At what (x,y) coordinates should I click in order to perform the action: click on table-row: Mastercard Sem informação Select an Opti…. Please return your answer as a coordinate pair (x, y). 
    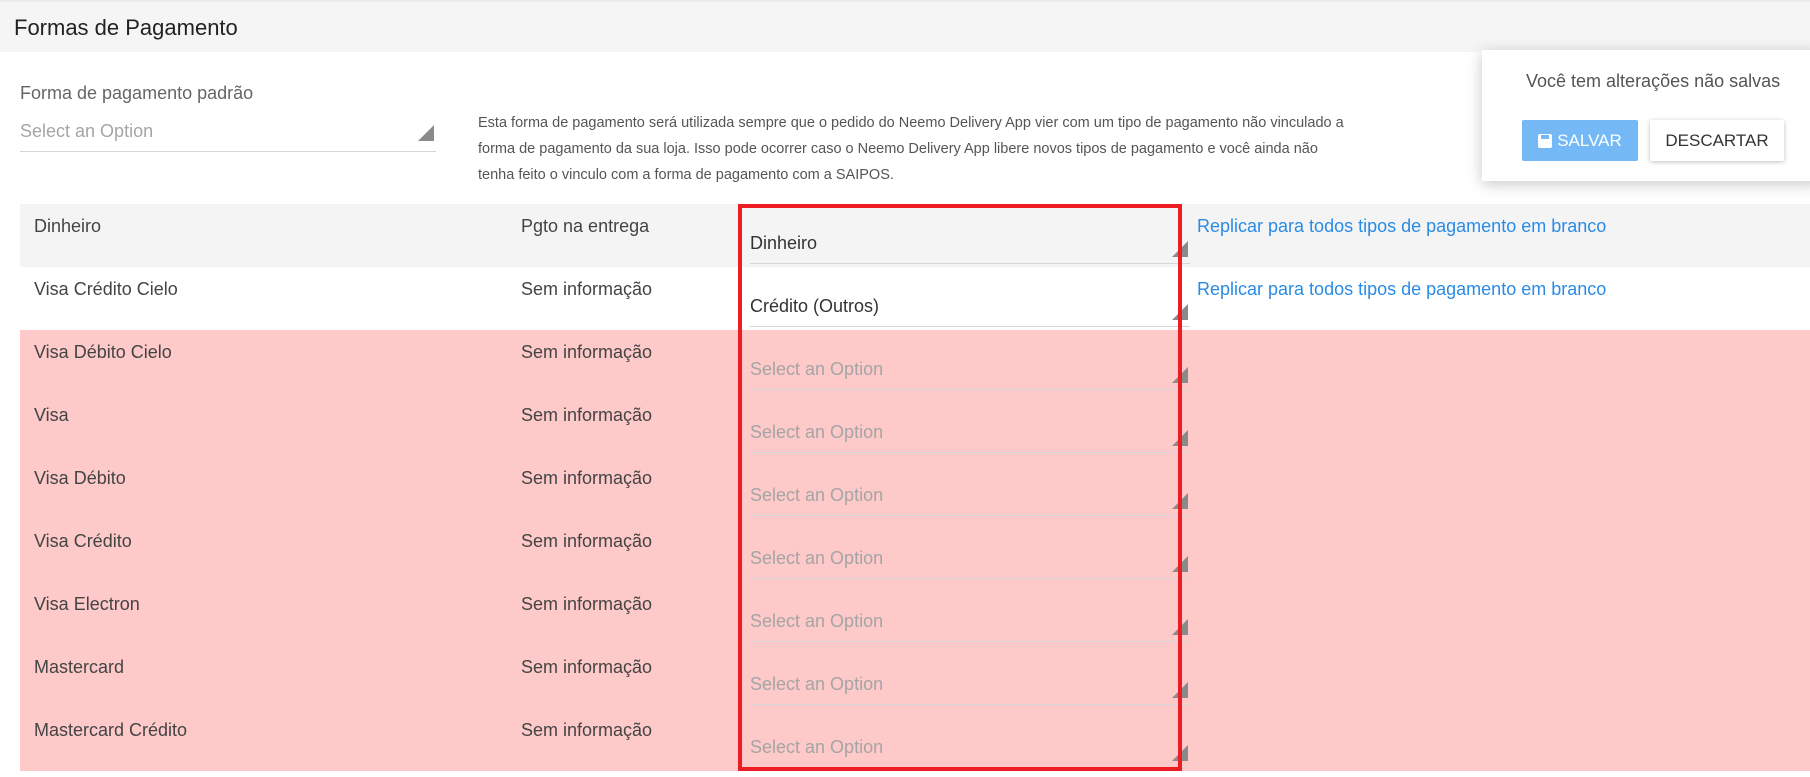
    Looking at the image, I should click on (915, 676).